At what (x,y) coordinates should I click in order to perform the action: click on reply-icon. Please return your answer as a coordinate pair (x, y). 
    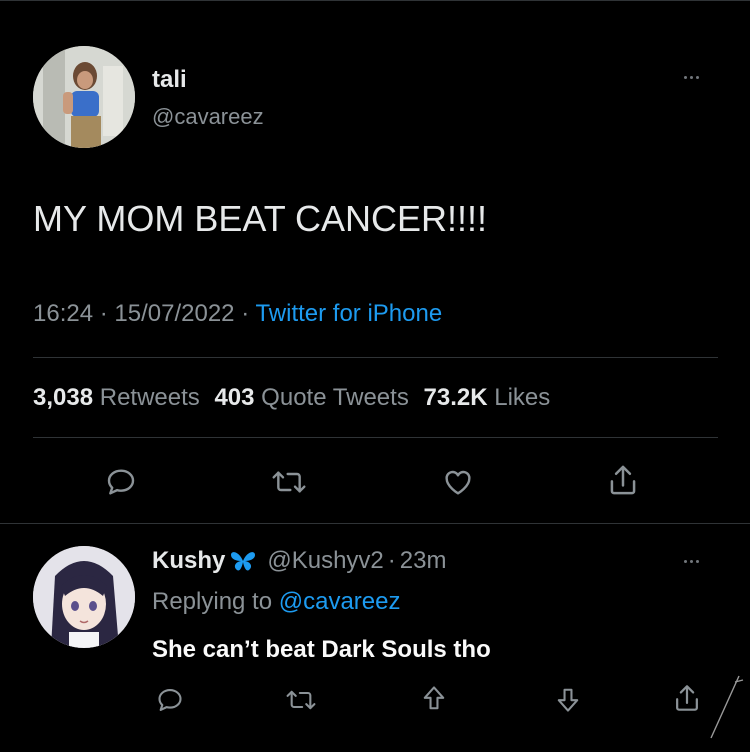
    Looking at the image, I should click on (121, 482).